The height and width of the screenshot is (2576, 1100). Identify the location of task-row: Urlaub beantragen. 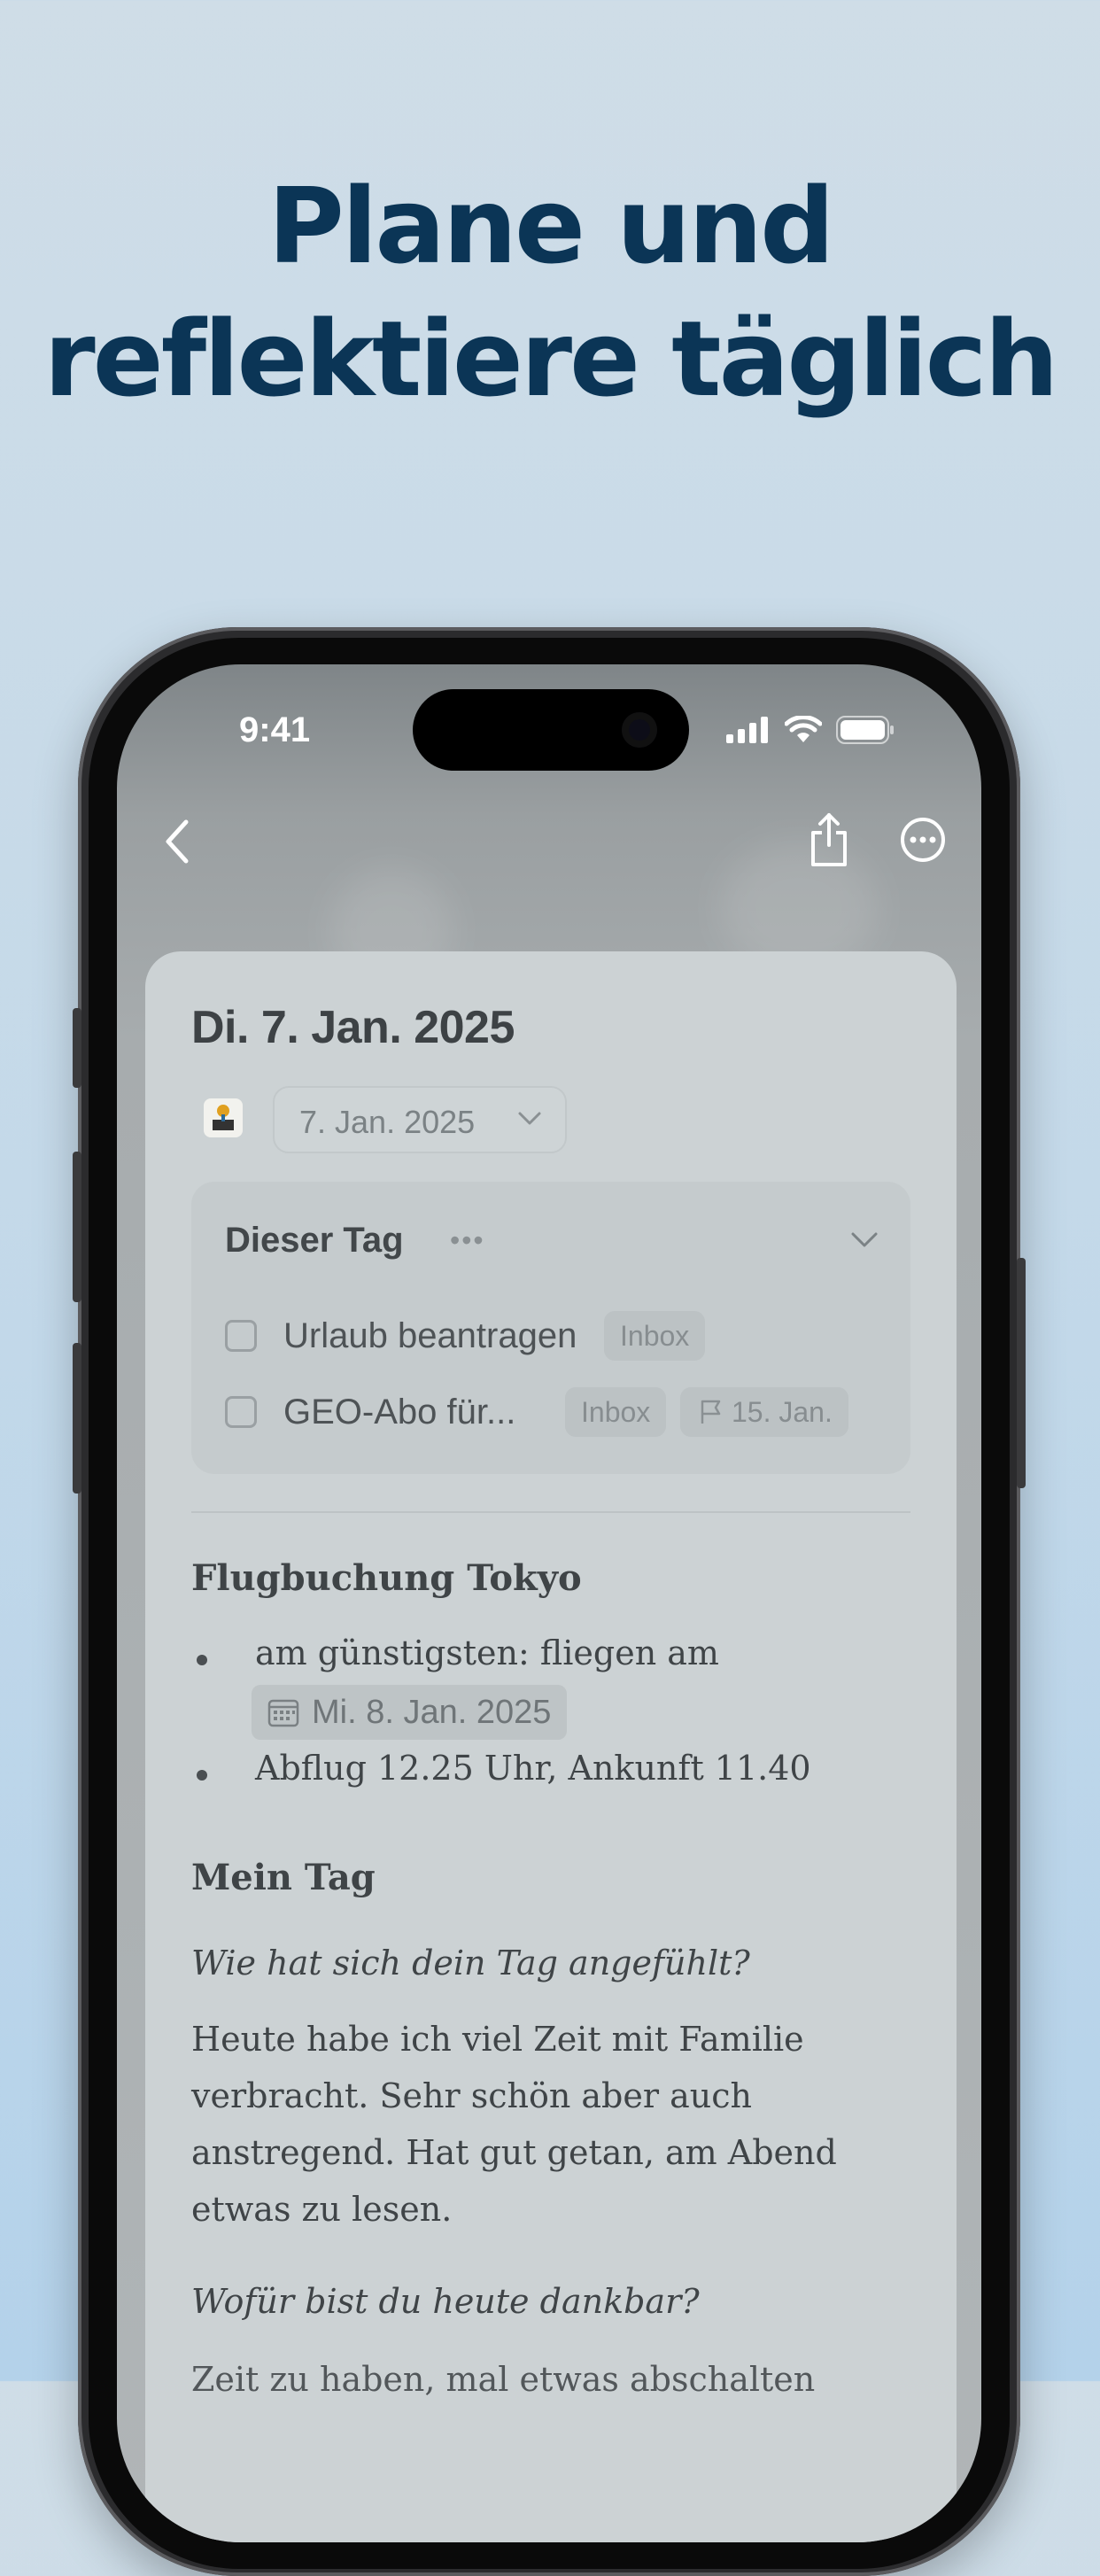
(401, 1335).